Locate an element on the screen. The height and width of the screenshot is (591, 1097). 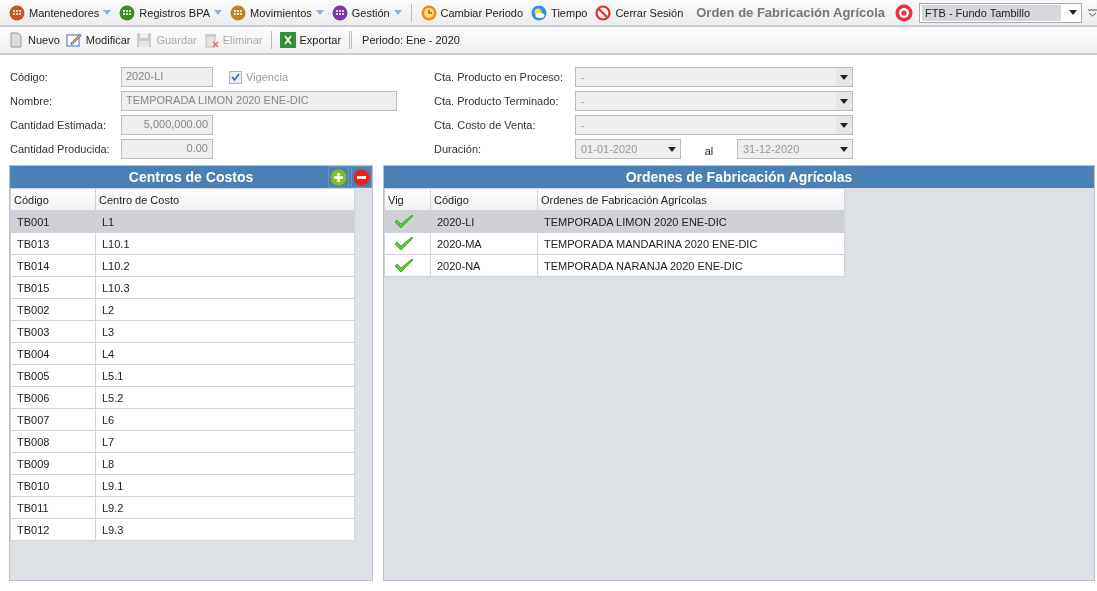
save-icon is located at coordinates (144, 40).